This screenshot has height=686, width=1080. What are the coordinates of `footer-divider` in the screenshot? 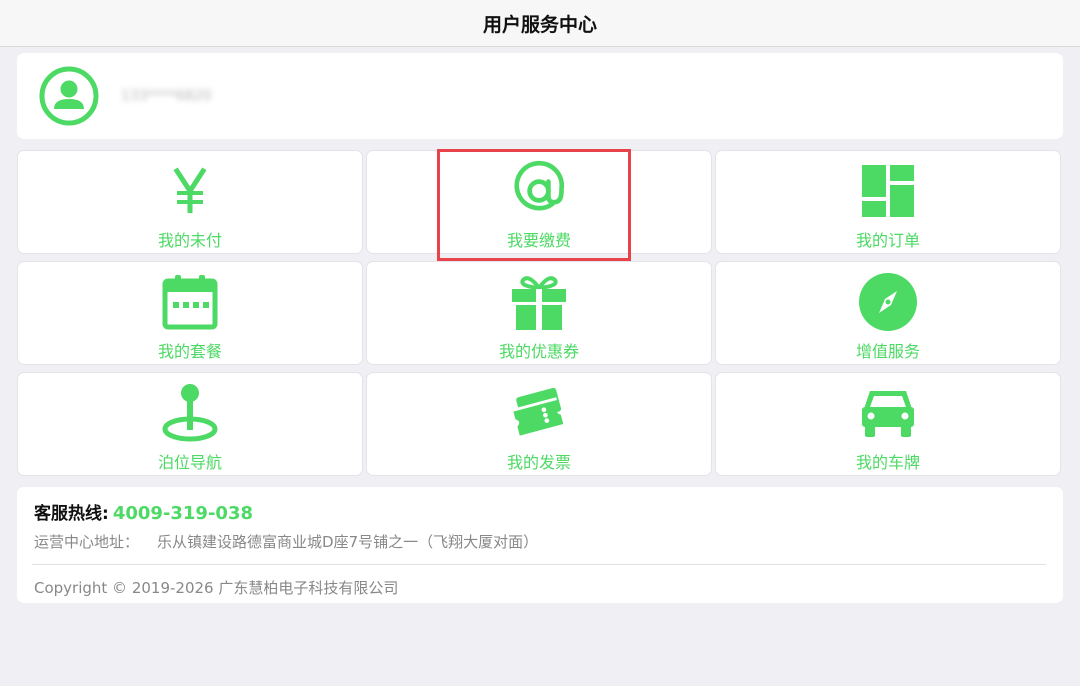 It's located at (539, 564).